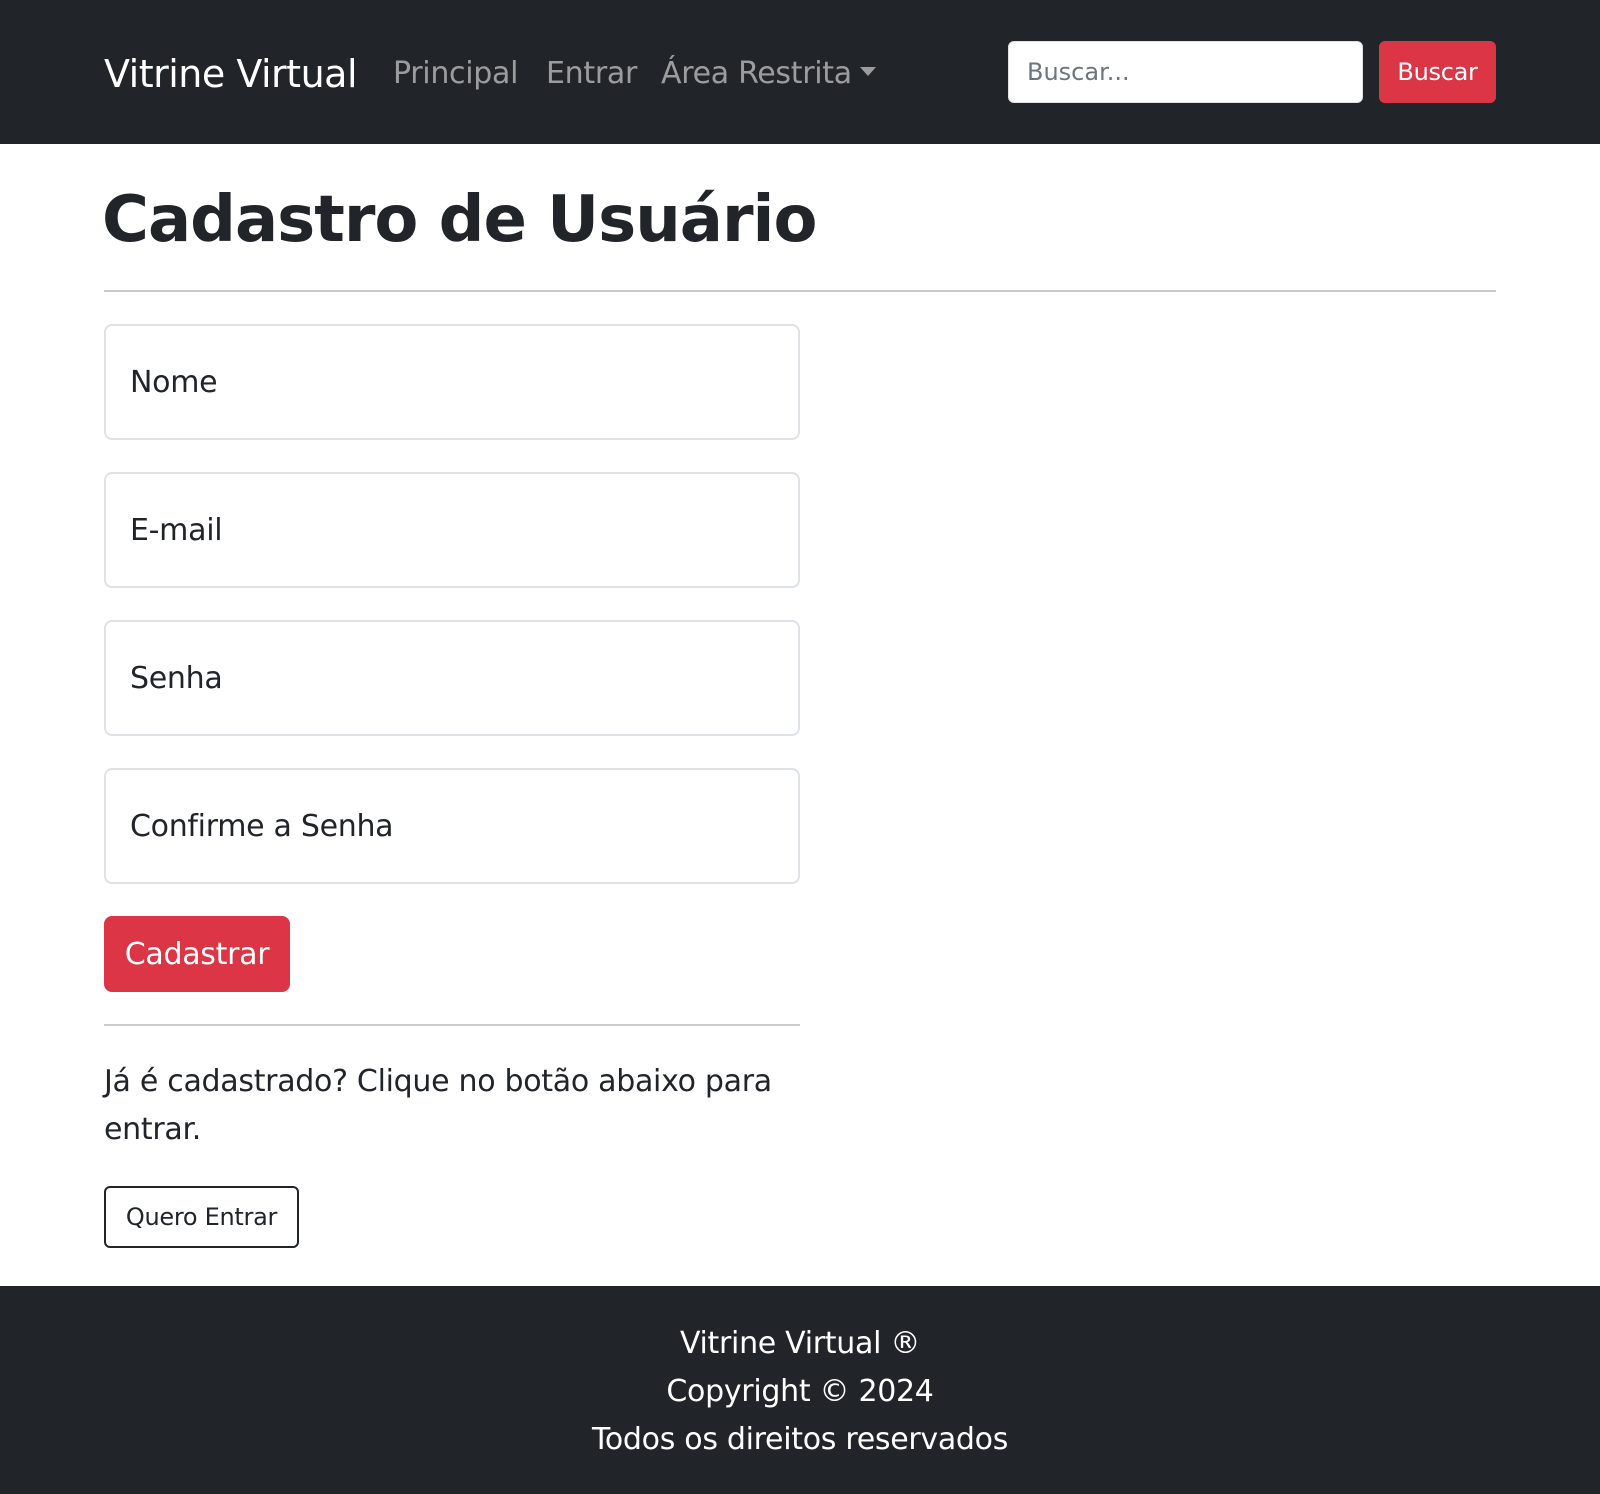  Describe the element at coordinates (452, 826) in the screenshot. I see `confirm-password-field` at that location.